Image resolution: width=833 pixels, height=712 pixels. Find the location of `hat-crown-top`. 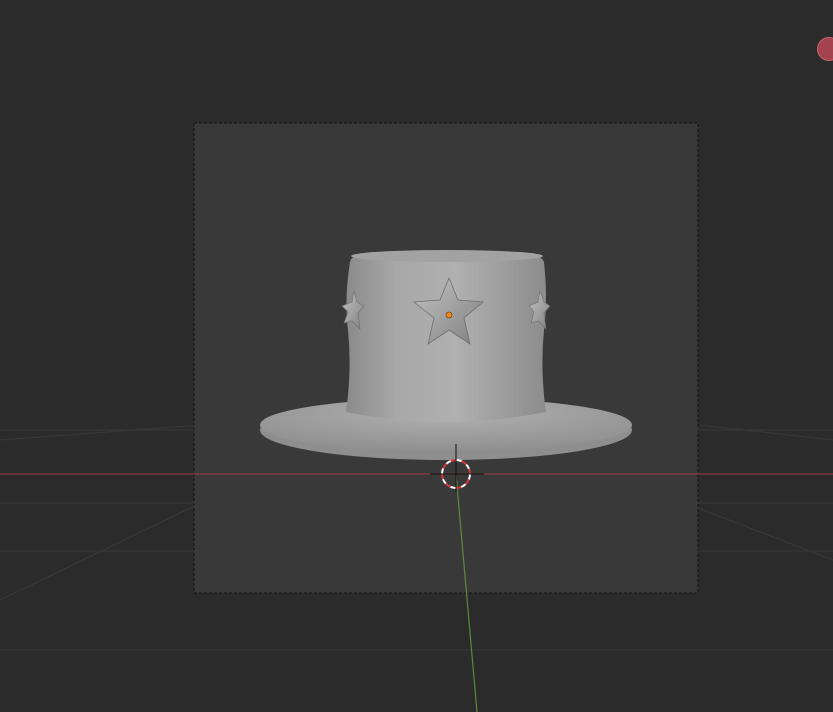

hat-crown-top is located at coordinates (447, 256).